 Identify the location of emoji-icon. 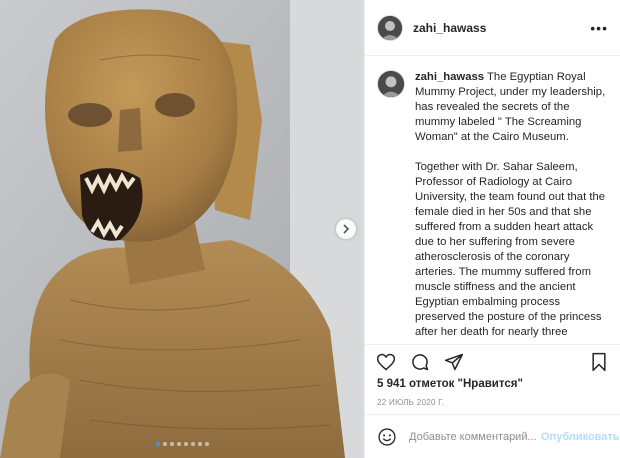
(387, 437).